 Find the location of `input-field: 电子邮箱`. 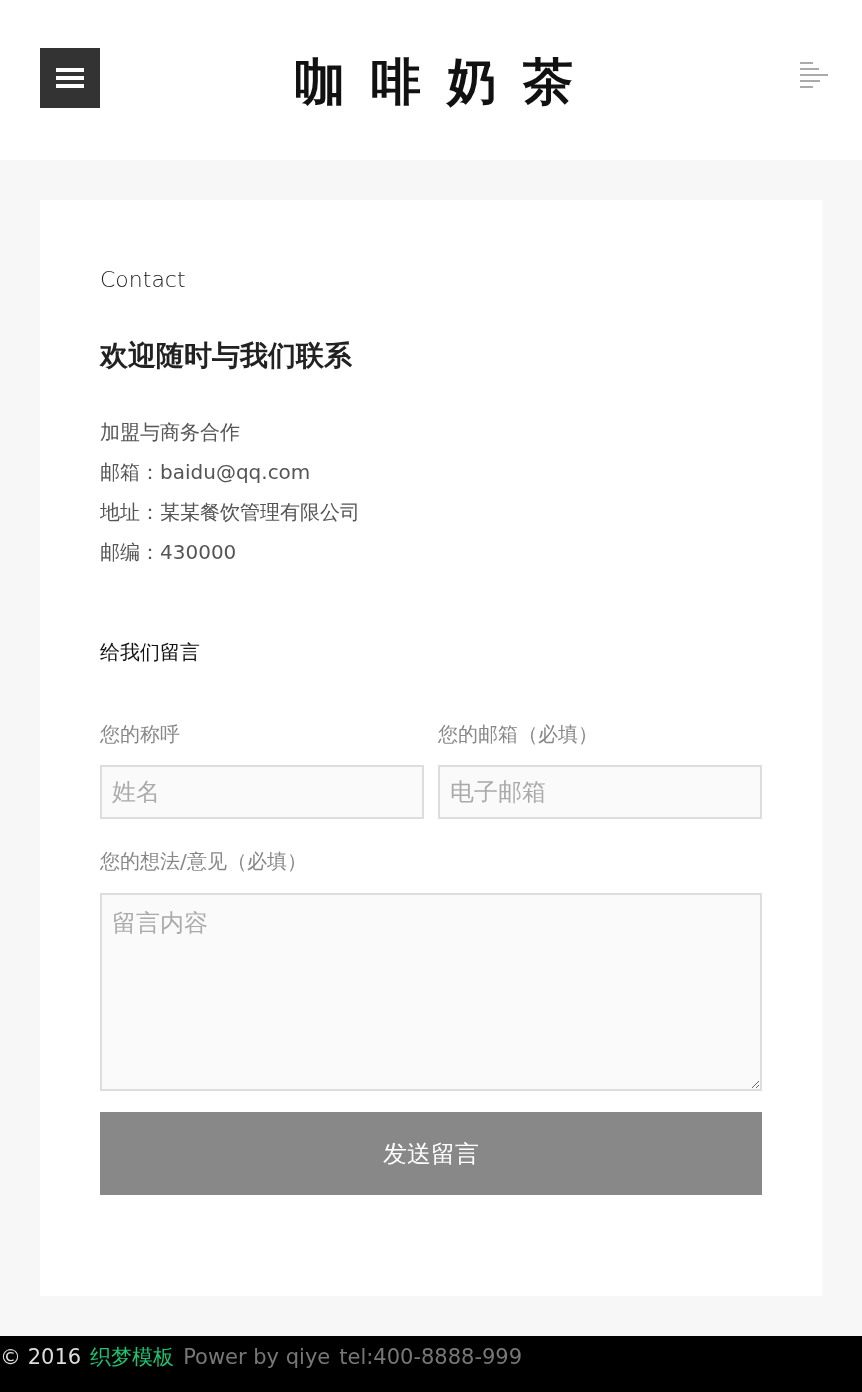

input-field: 电子邮箱 is located at coordinates (600, 792).